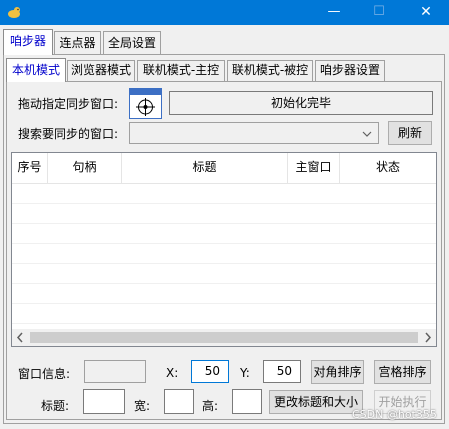 The image size is (449, 429). Describe the element at coordinates (410, 133) in the screenshot. I see `refresh-button: 刷新` at that location.